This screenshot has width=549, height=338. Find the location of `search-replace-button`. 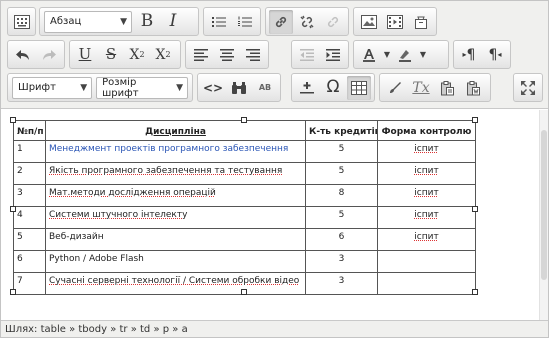

search-replace-button is located at coordinates (239, 88).